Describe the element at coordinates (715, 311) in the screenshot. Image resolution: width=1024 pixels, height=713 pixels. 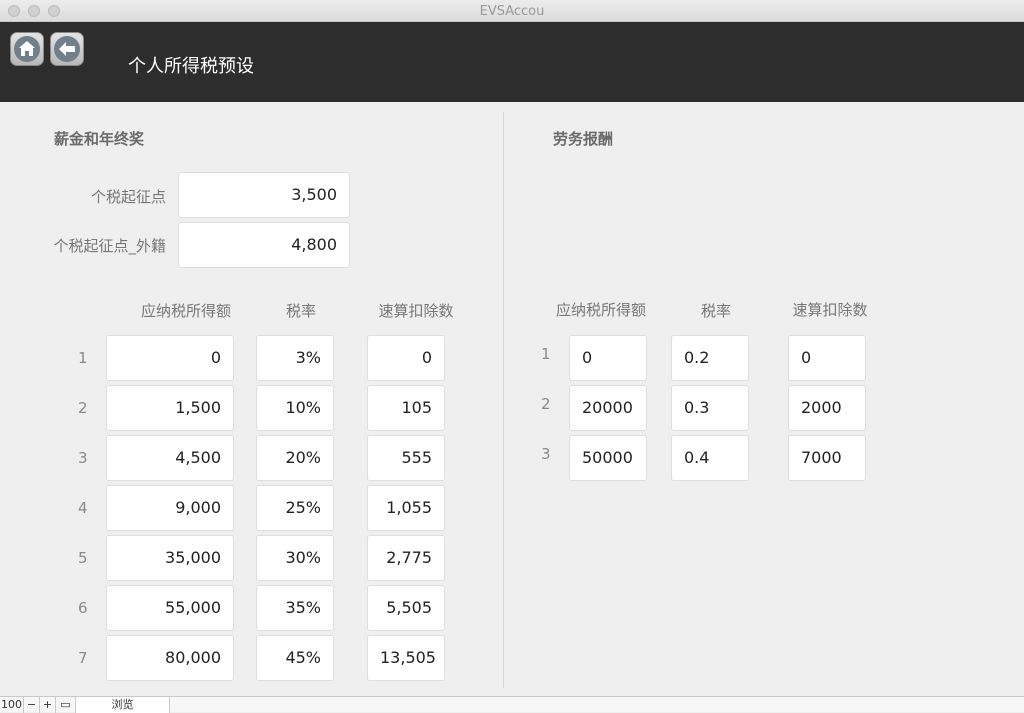
I see `service-col-rate: 税率` at that location.